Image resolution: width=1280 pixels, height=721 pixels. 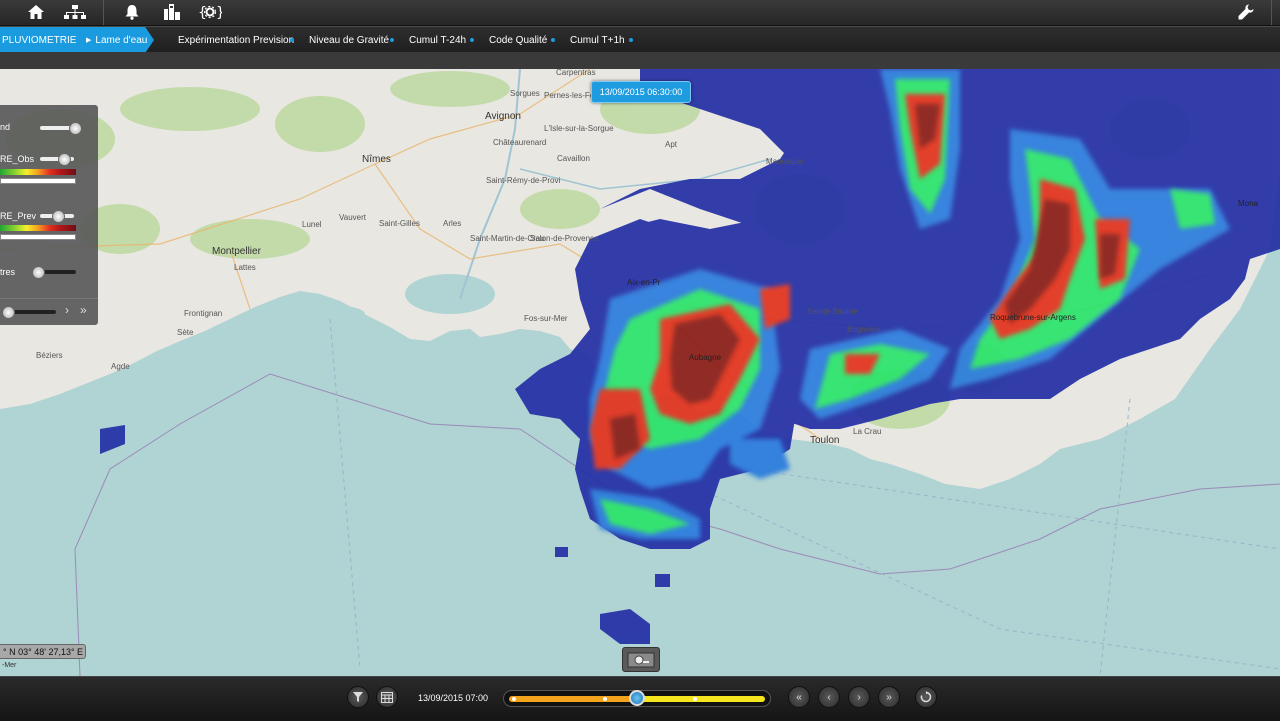 What do you see at coordinates (705, 357) in the screenshot?
I see `place-label: Aubagne` at bounding box center [705, 357].